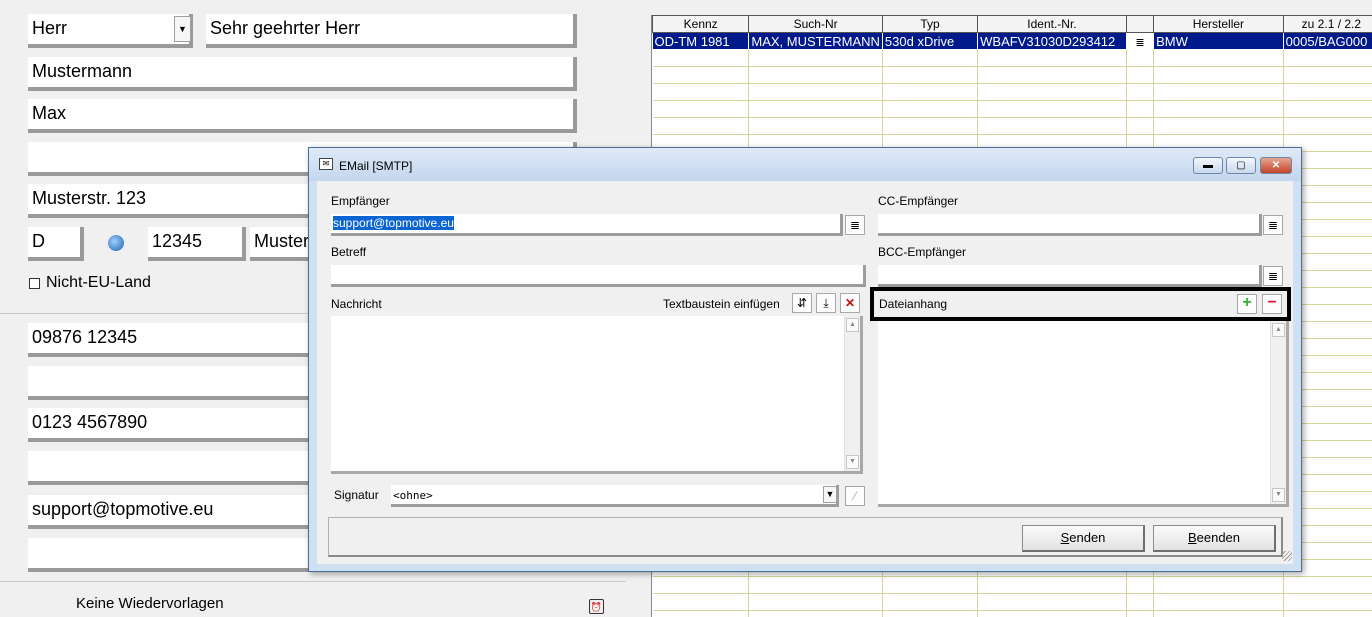 The height and width of the screenshot is (617, 1372). What do you see at coordinates (802, 303) in the screenshot?
I see `snippet-expand-icon: ⇵` at bounding box center [802, 303].